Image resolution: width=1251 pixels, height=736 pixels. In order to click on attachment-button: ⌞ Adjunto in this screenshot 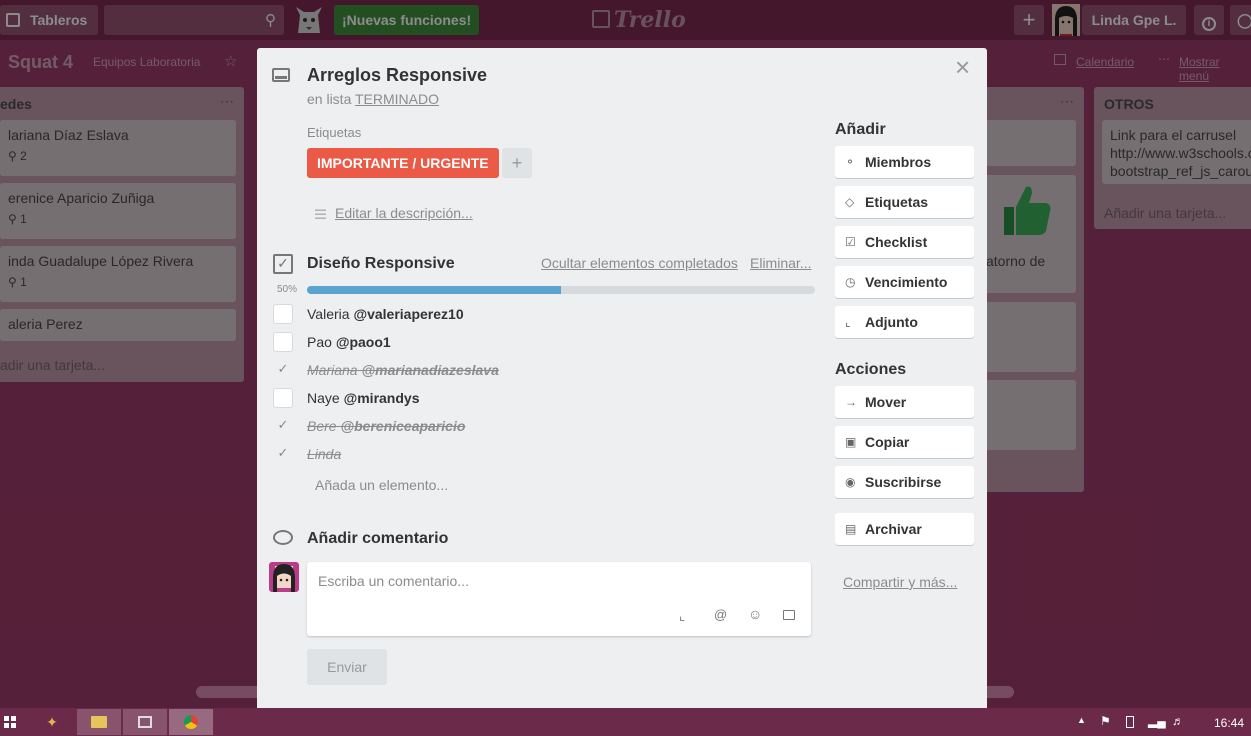, I will do `click(904, 322)`.